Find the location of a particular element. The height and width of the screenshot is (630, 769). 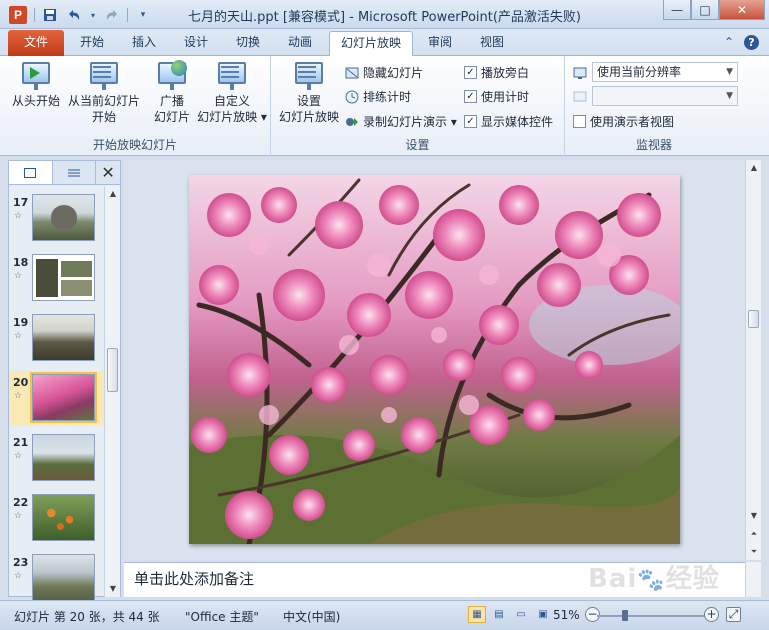

thumbnail-row: 18 ☆ is located at coordinates (56, 278).